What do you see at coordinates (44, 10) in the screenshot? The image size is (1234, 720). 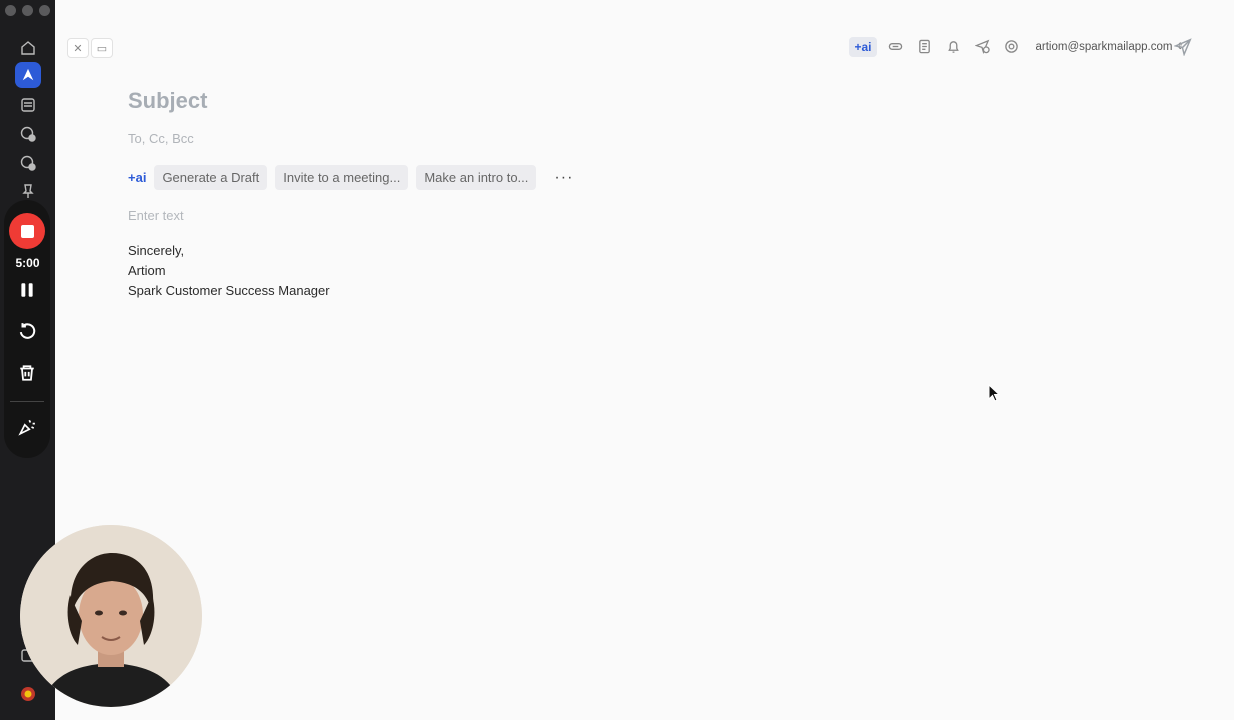 I see `zoom-window-button` at bounding box center [44, 10].